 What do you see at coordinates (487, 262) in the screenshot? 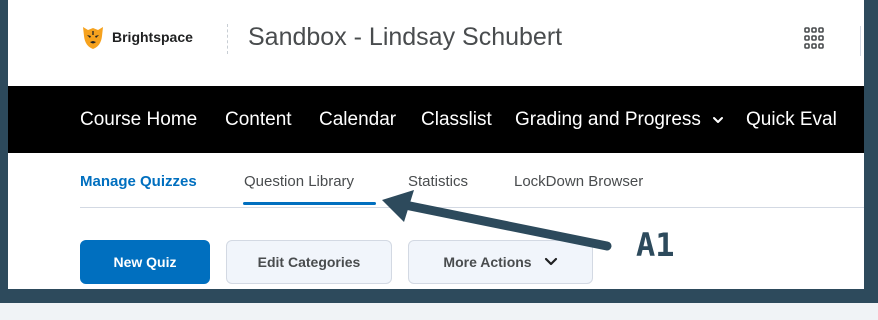
I see `more-actions-label: More Actions` at bounding box center [487, 262].